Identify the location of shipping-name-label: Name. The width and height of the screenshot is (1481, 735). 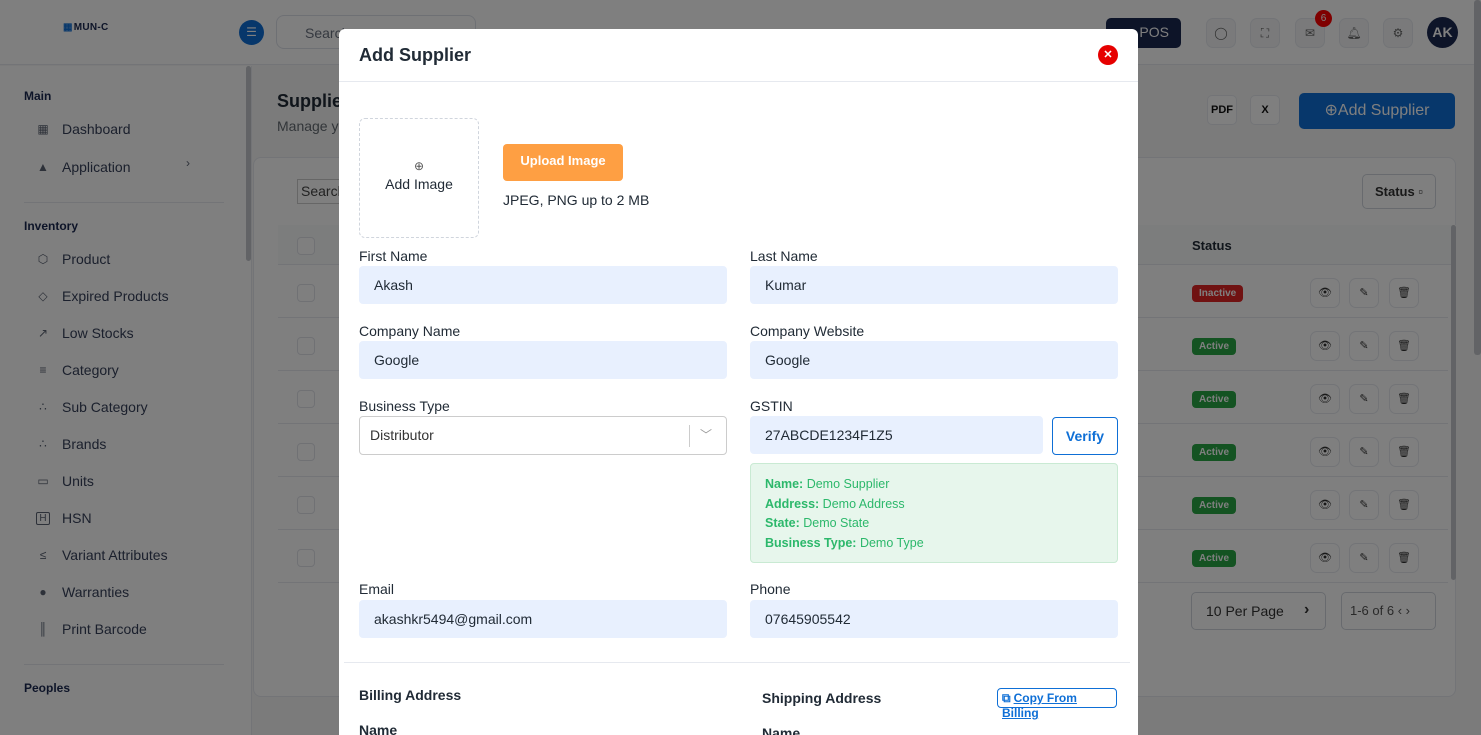
(781, 730).